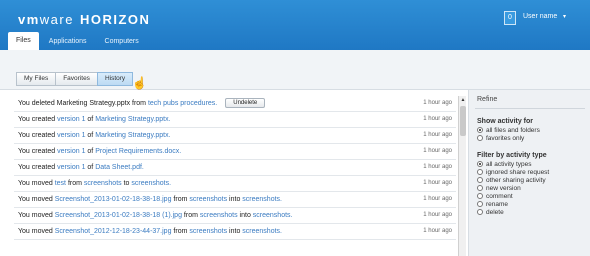 This screenshot has height=256, width=590. Describe the element at coordinates (540, 16) in the screenshot. I see `user-menu: User name` at that location.